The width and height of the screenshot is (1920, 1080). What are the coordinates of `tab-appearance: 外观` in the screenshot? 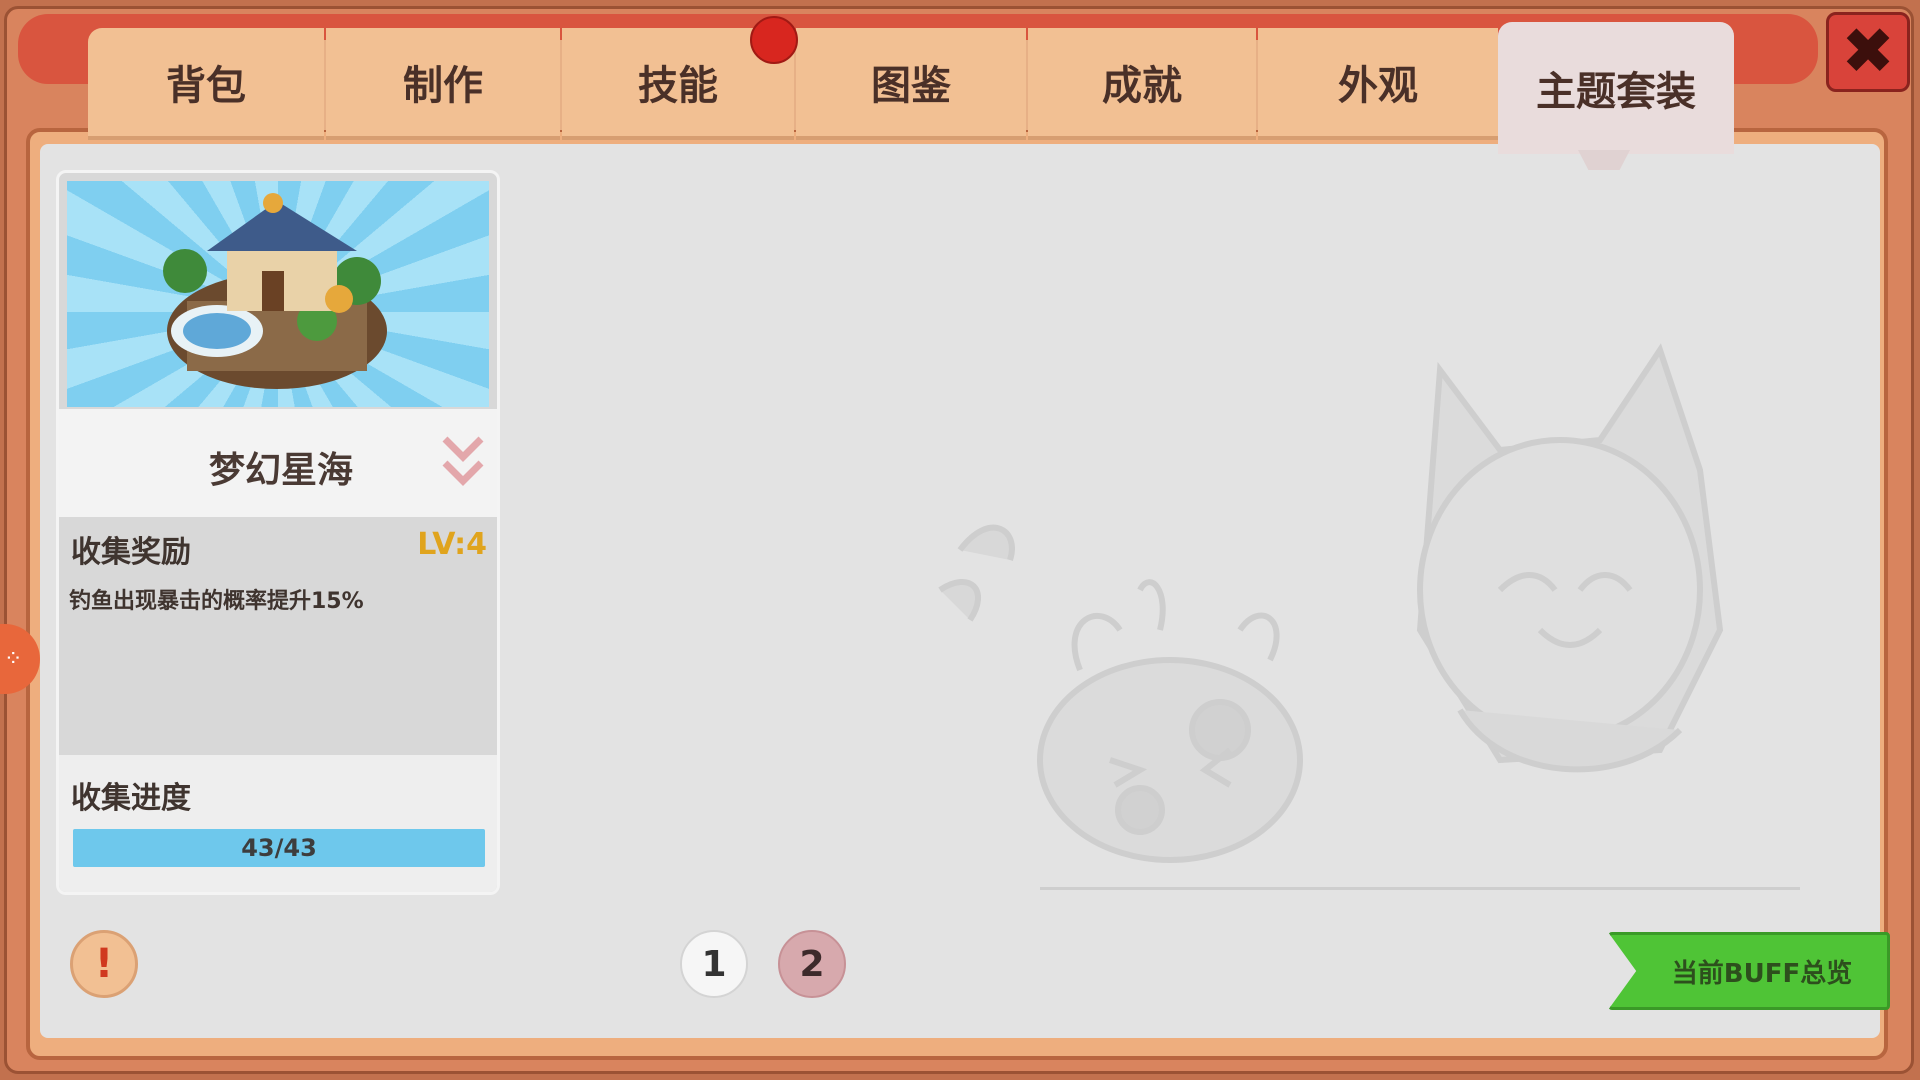 It's located at (1378, 84).